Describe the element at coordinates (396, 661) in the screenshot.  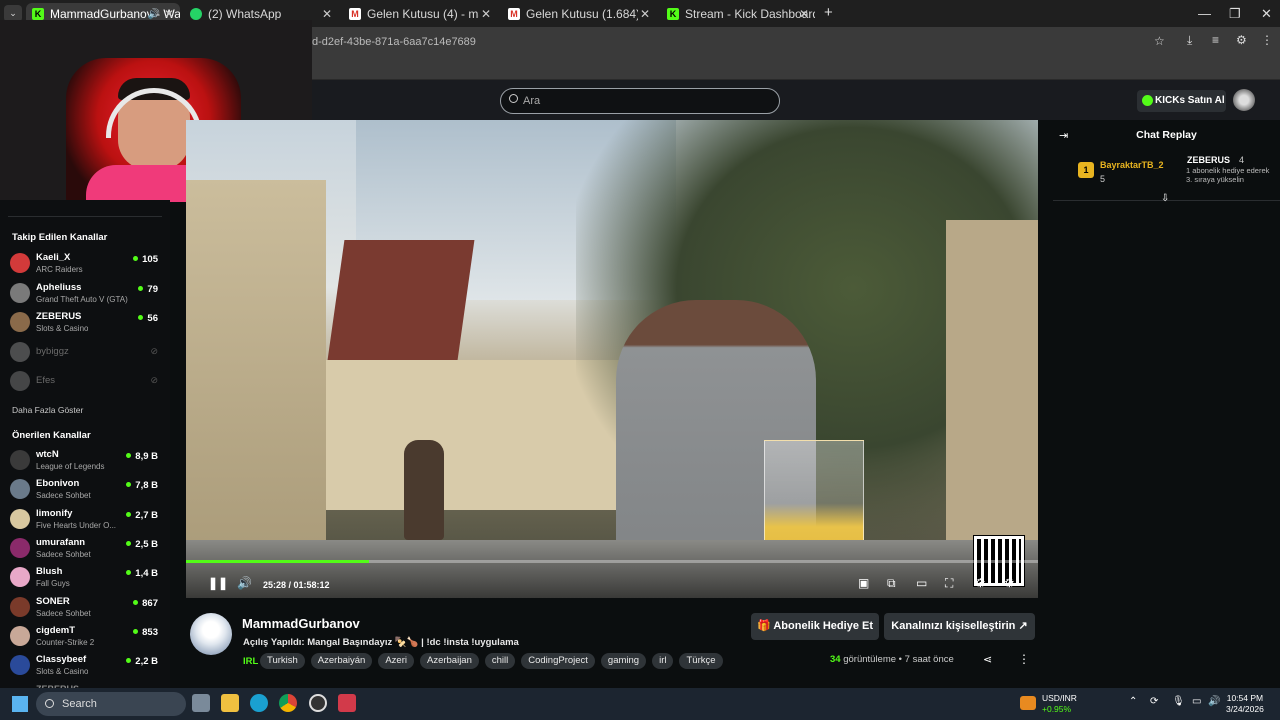
I see `tag-pill: Azeri` at that location.